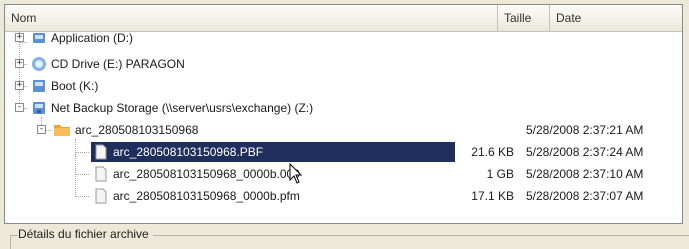  I want to click on column-date-header: Date, so click(615, 18).